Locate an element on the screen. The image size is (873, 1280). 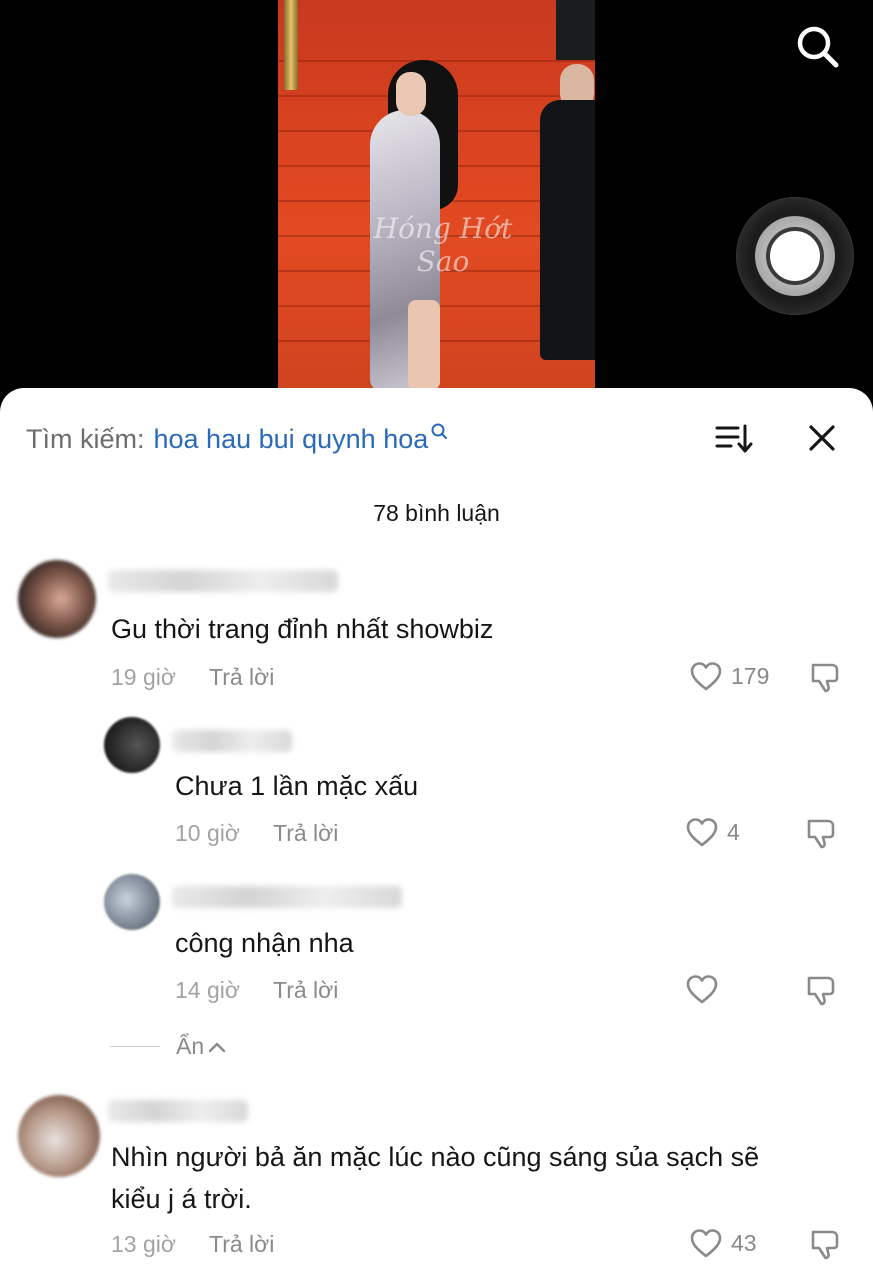
comment-text-line-2: kiểu j á trời. is located at coordinates (181, 1199).